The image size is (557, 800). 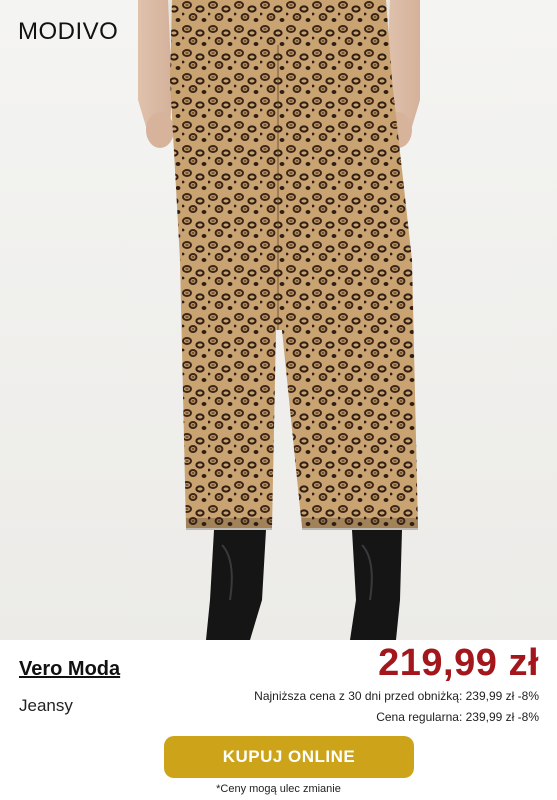 What do you see at coordinates (69, 669) in the screenshot?
I see `brand-link: Vero Moda` at bounding box center [69, 669].